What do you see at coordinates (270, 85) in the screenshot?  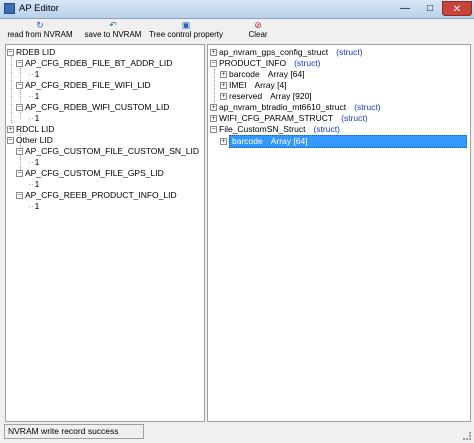 I see `struct-field-type: Array [4]` at bounding box center [270, 85].